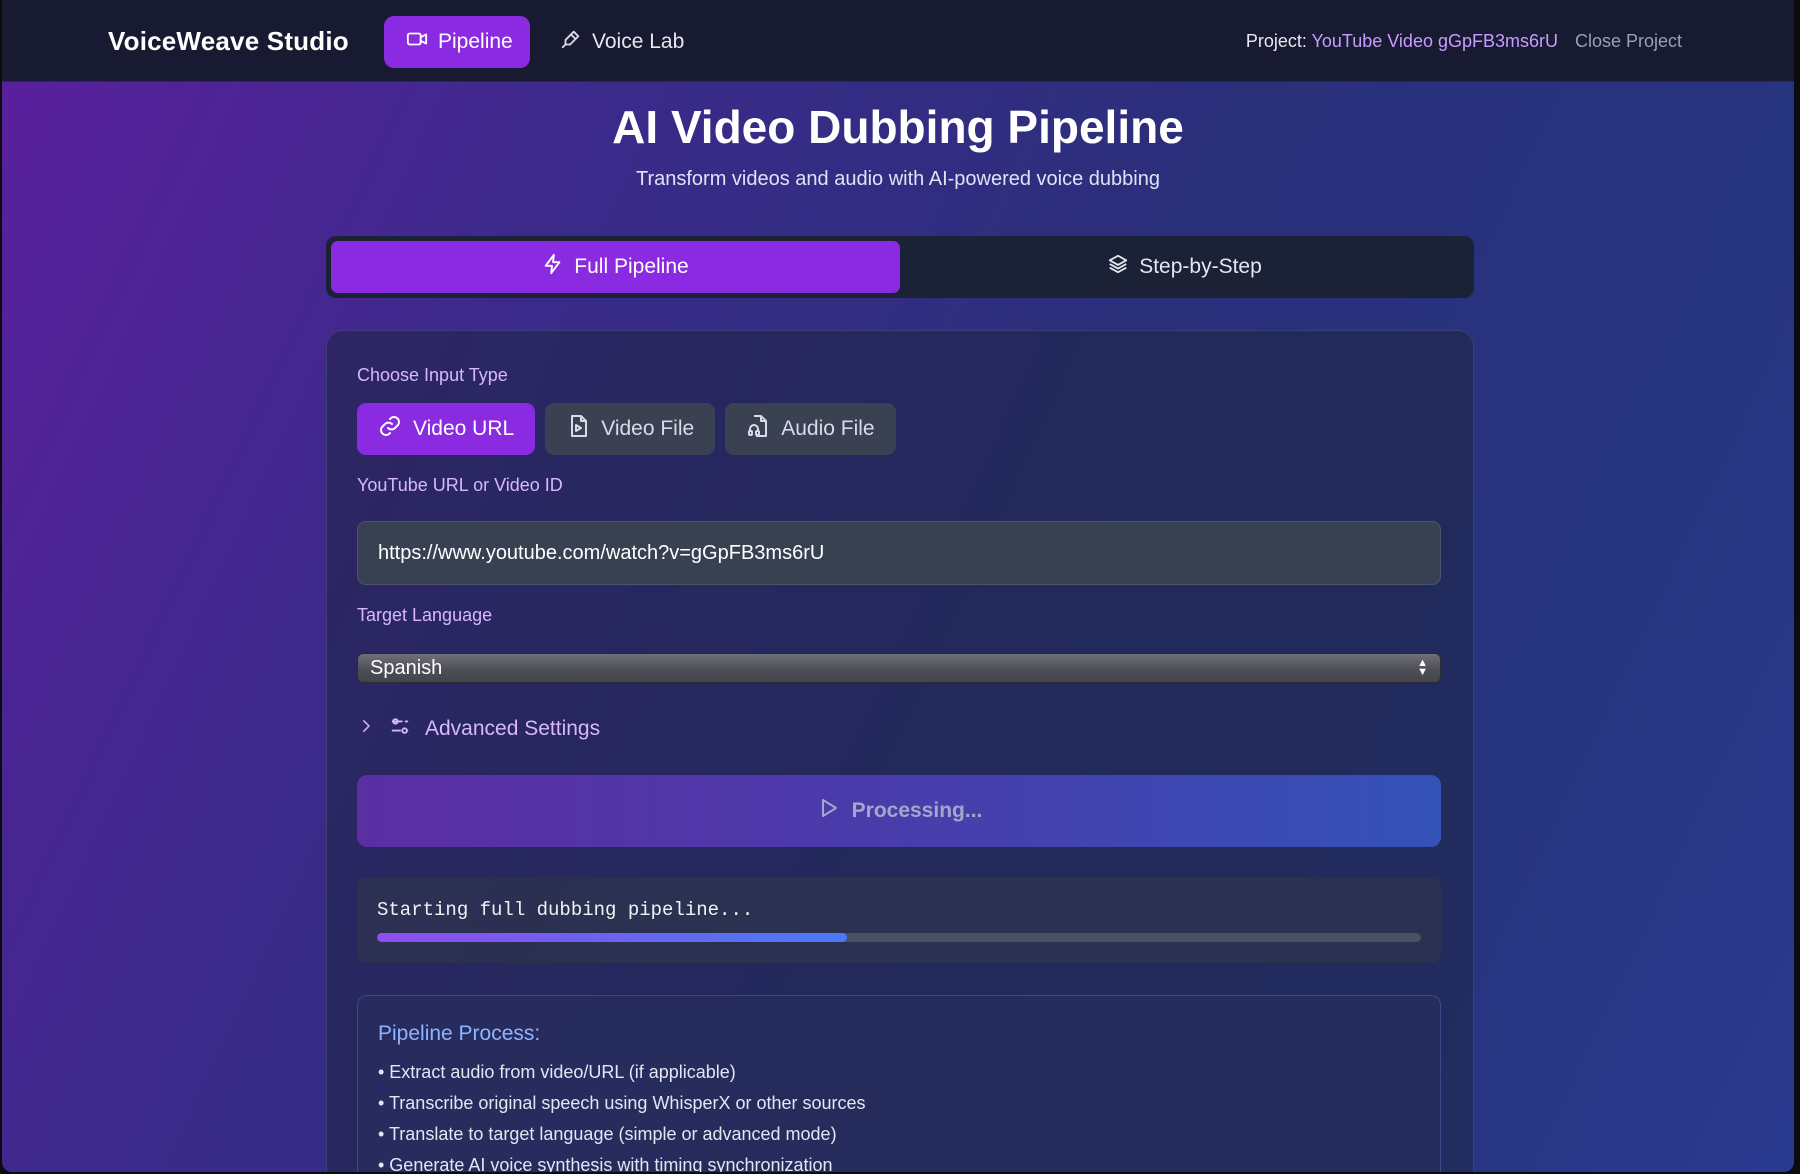 This screenshot has width=1800, height=1174. I want to click on close-project-button: Close Project, so click(1628, 41).